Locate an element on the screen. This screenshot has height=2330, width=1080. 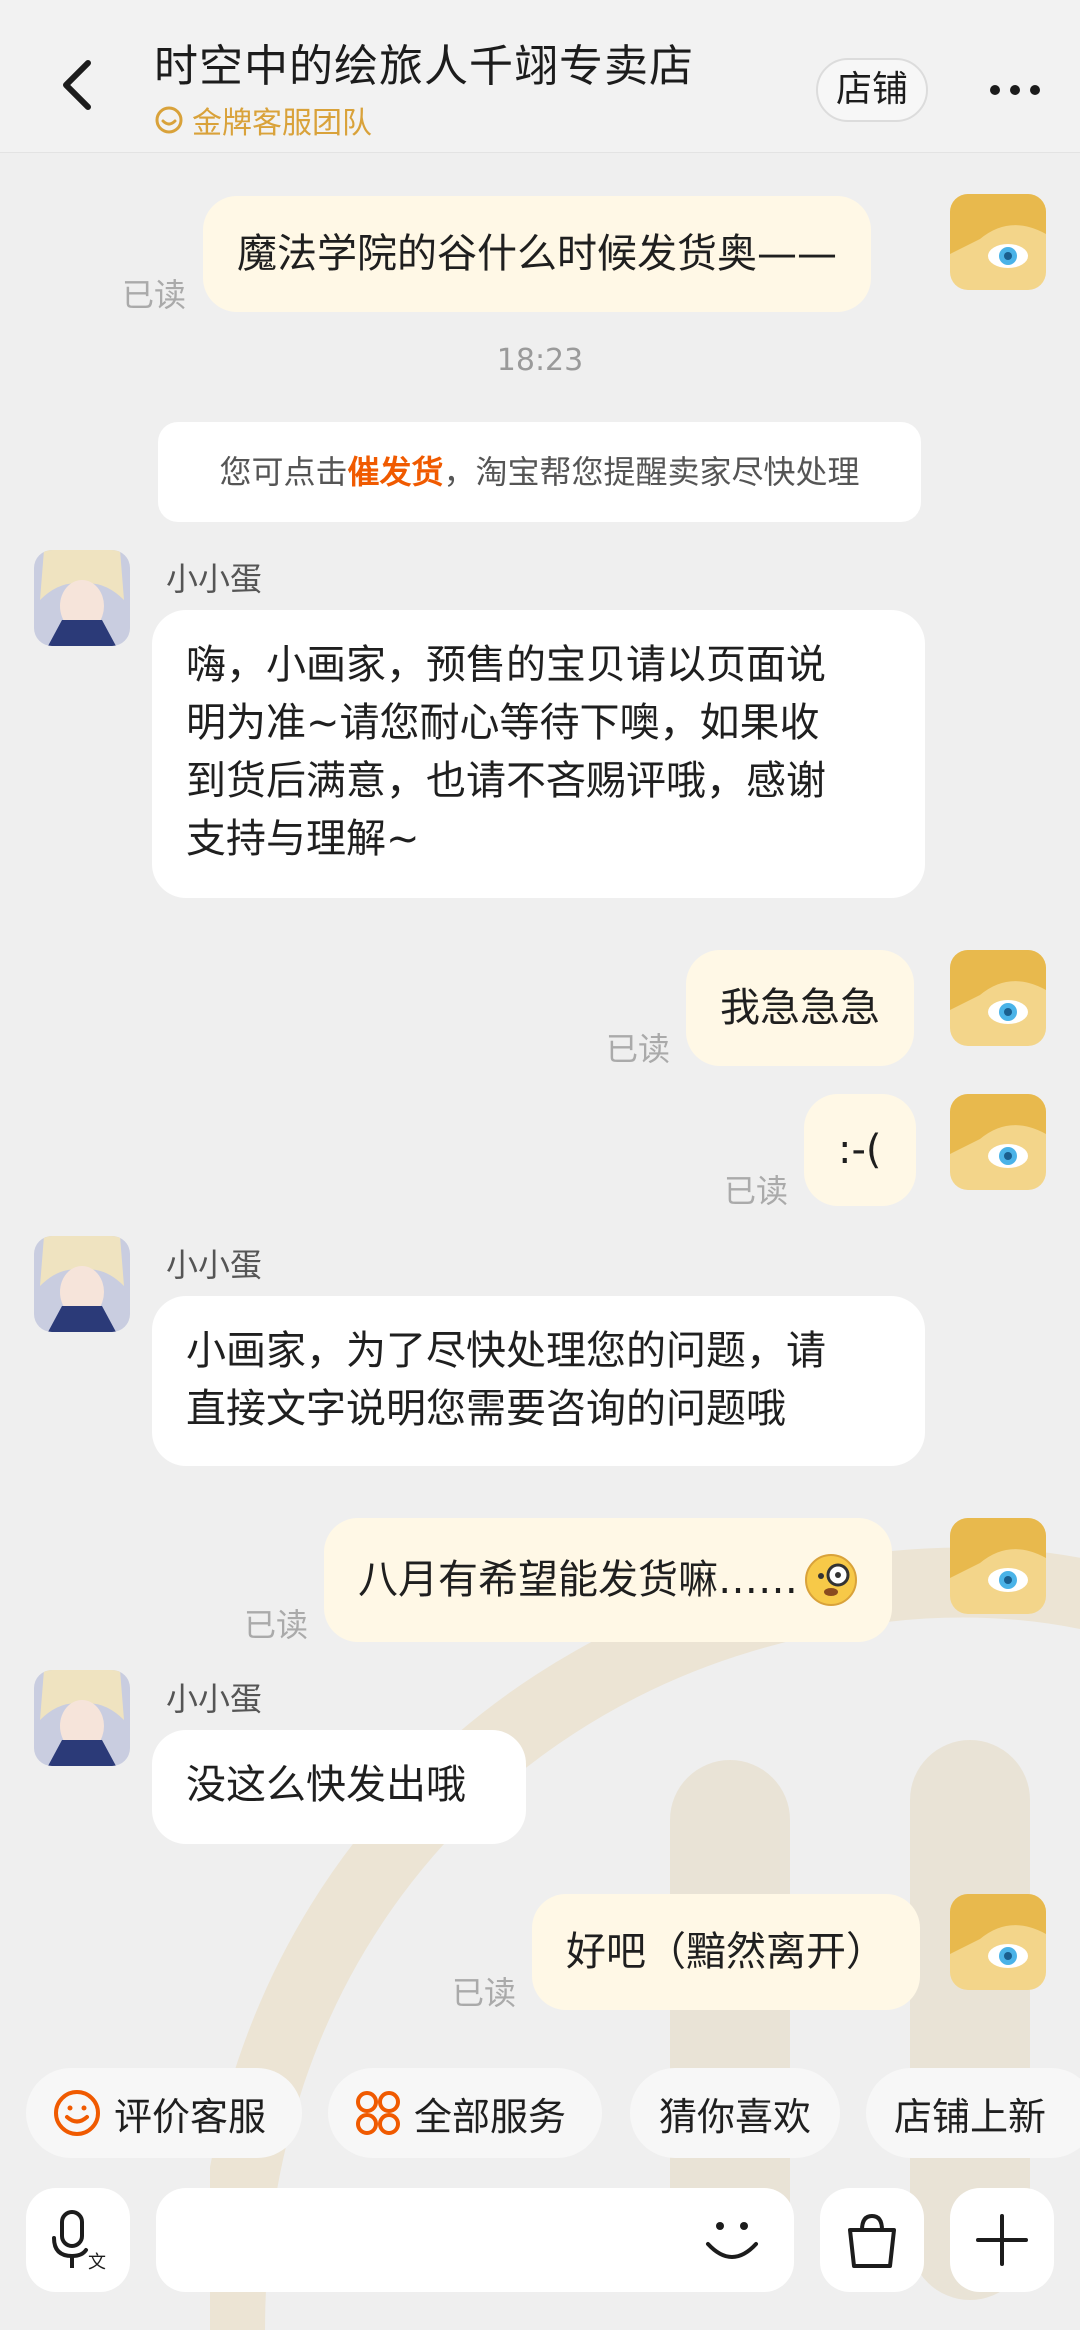
all-services-button: 全部服务 is located at coordinates (465, 2113).